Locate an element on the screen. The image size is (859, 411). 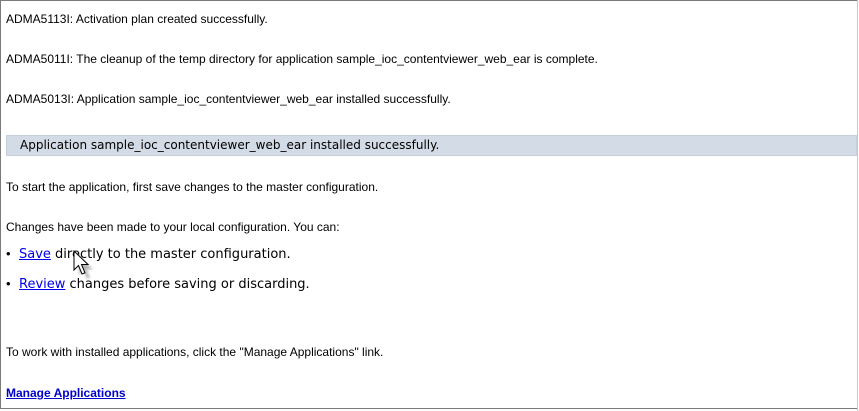
save-link: Save is located at coordinates (35, 254).